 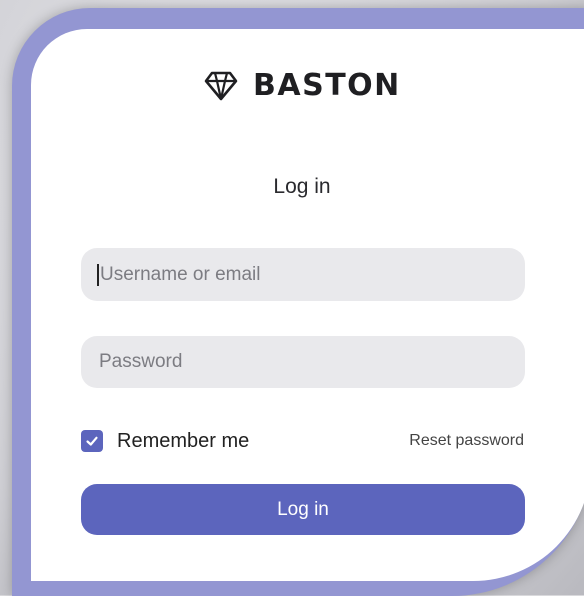 I want to click on reset-password-link: Reset password, so click(x=466, y=441).